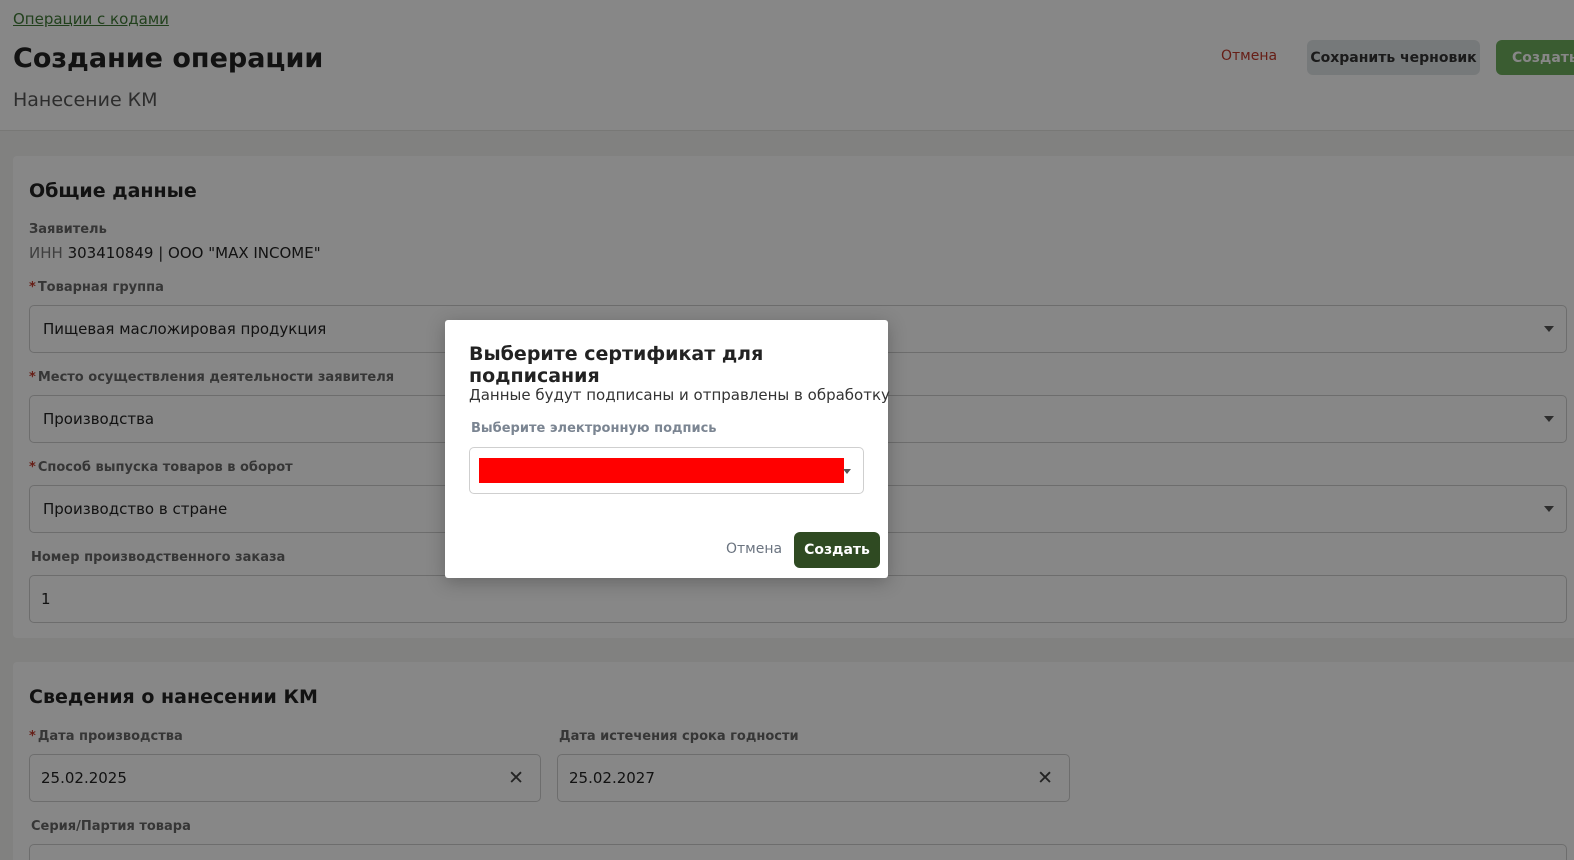 This screenshot has width=1574, height=860. I want to click on dialog-create-button: Создать, so click(837, 550).